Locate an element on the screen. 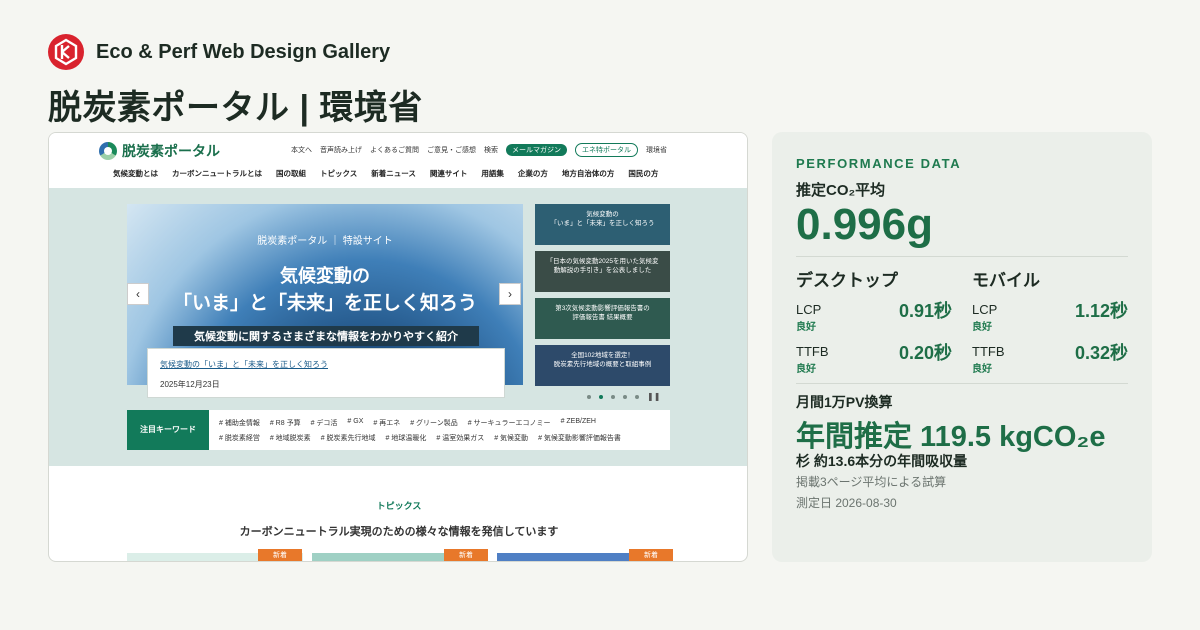  ministry-logo: 環境省 is located at coordinates (656, 150).